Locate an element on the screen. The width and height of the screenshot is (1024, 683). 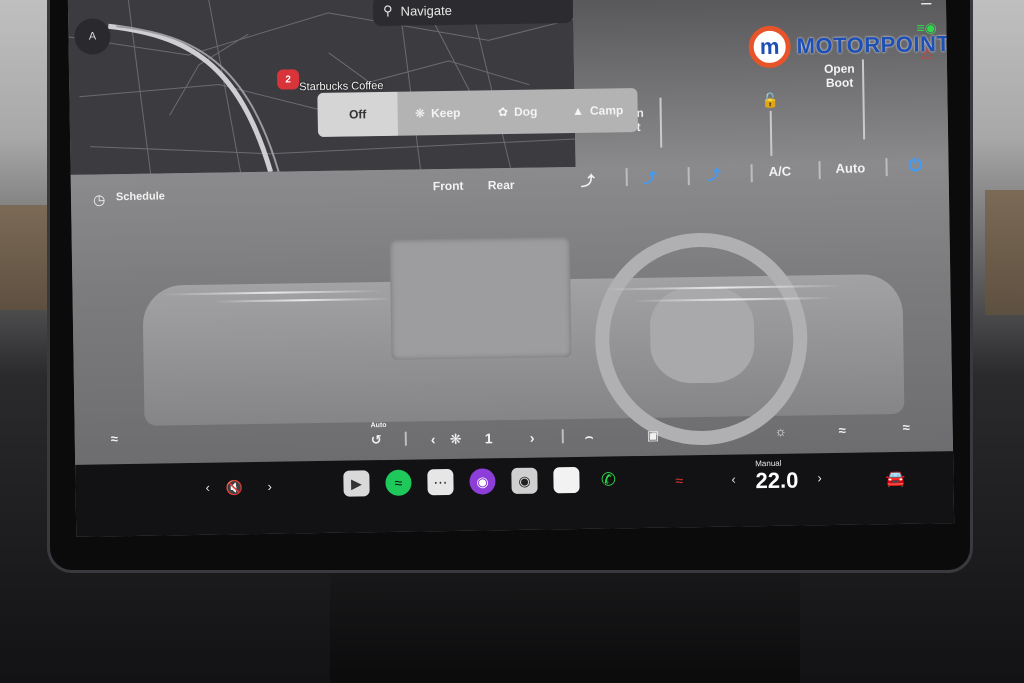
unlock-icon: 🔓 is located at coordinates (770, 100).